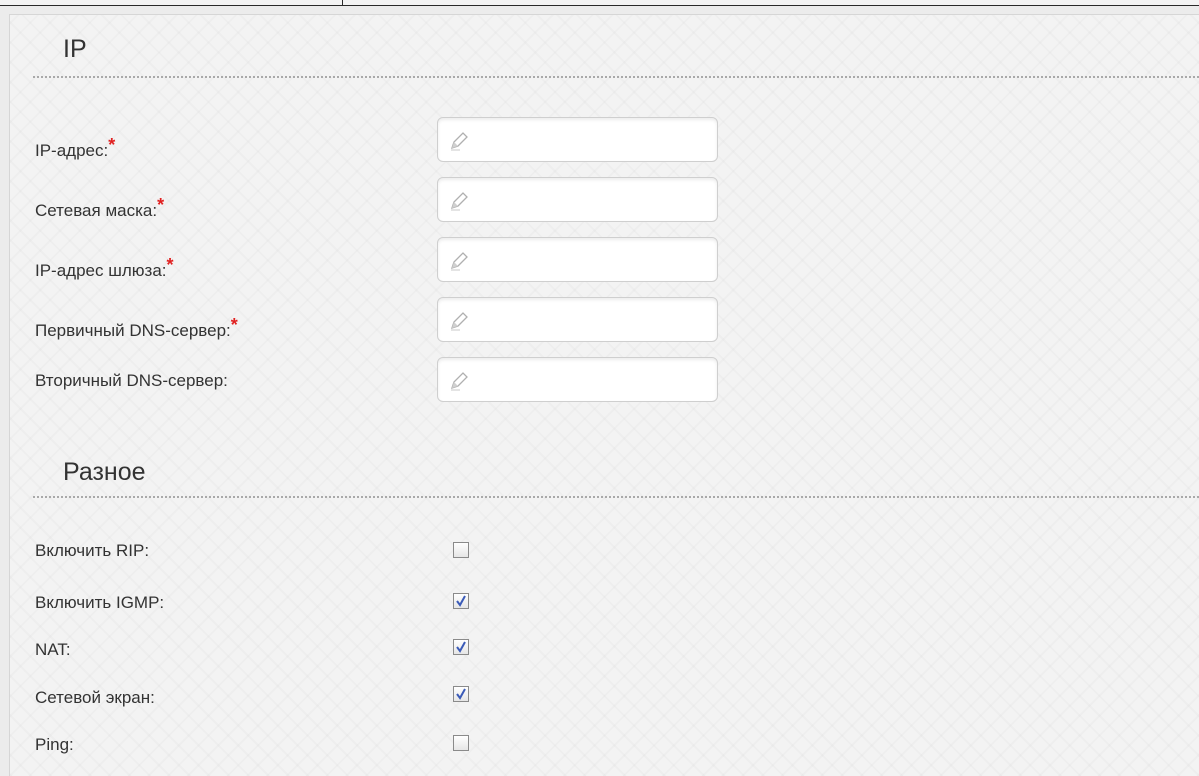 This screenshot has width=1199, height=776. I want to click on section-title-misc: Разное, so click(104, 472).